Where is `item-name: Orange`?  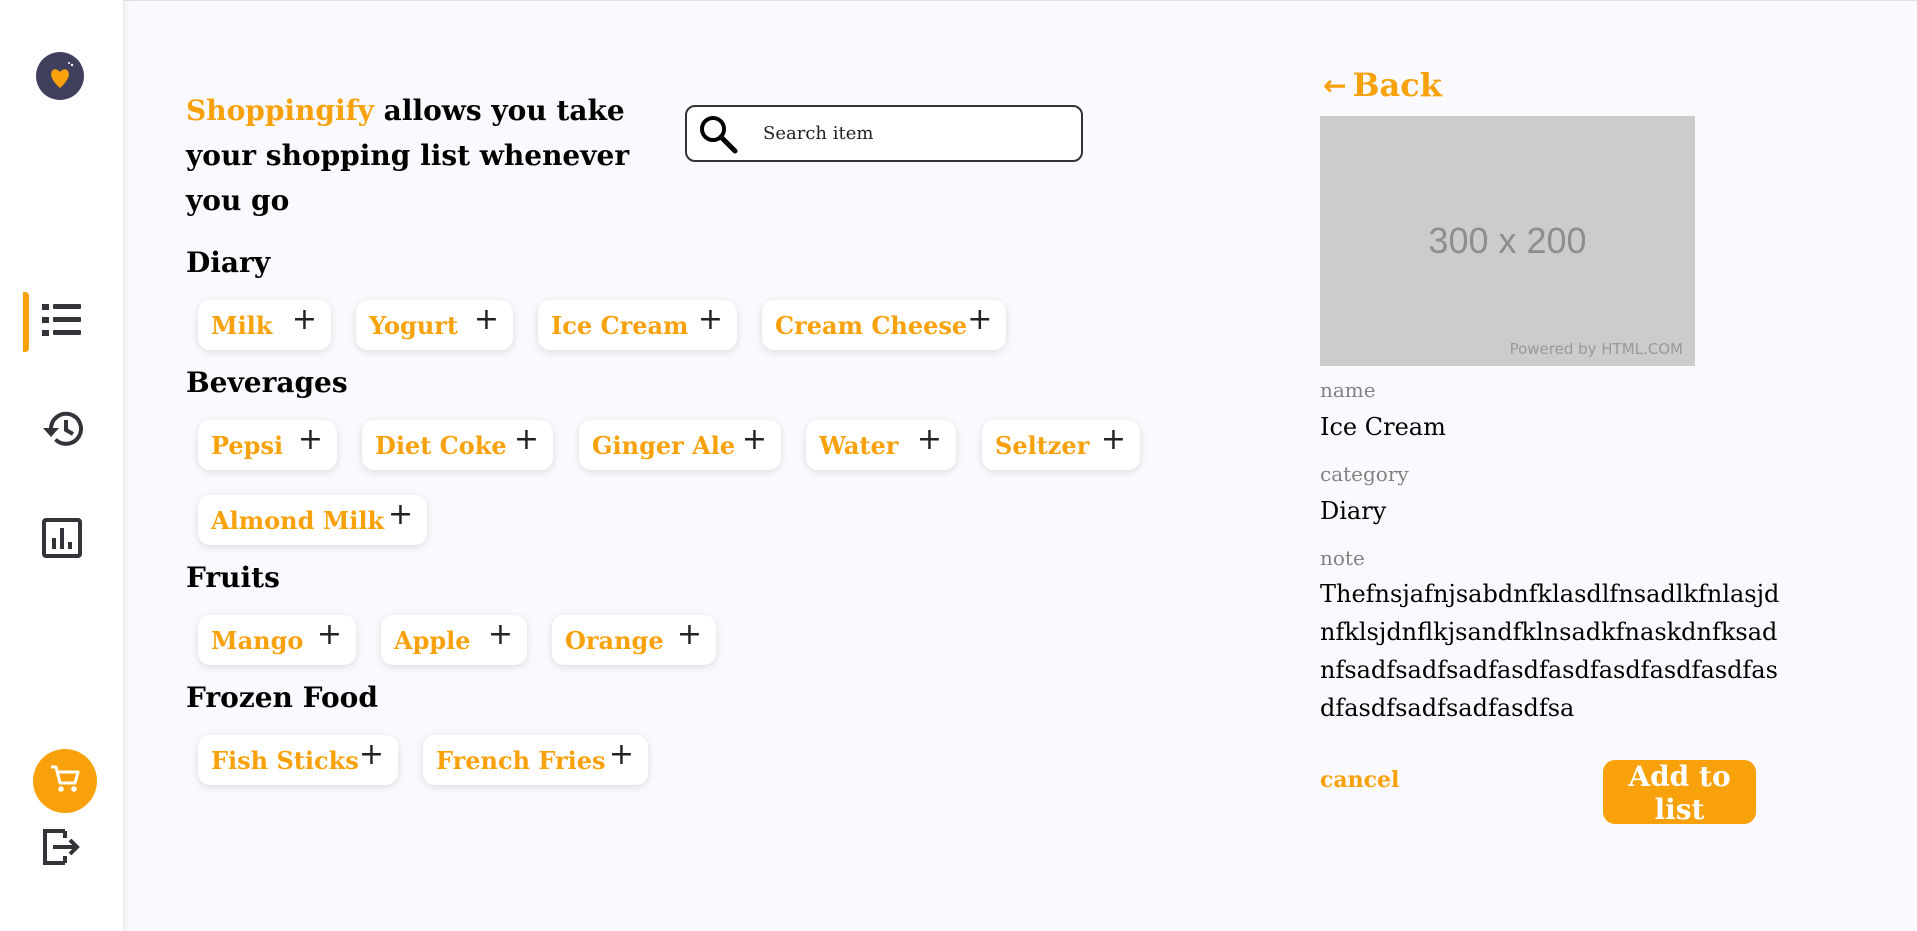
item-name: Orange is located at coordinates (614, 640).